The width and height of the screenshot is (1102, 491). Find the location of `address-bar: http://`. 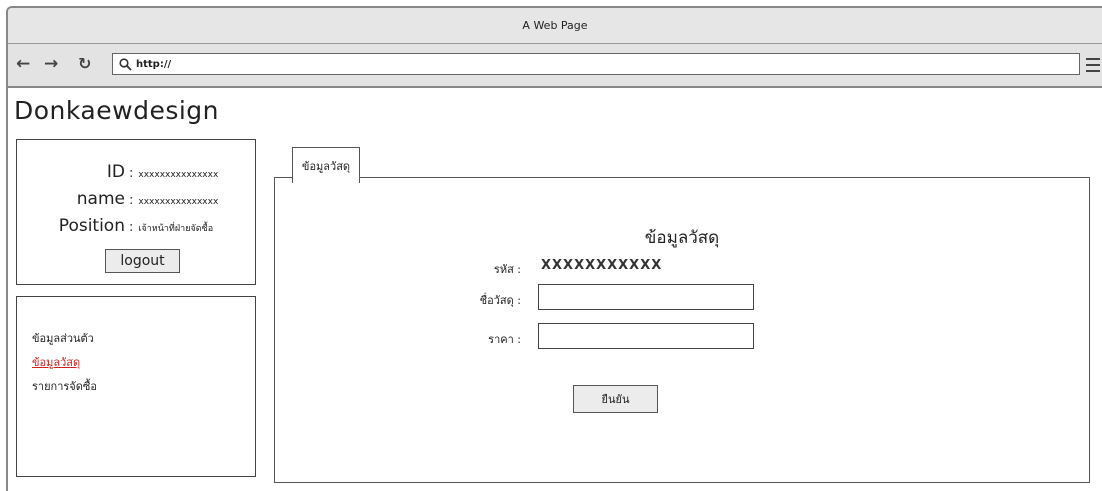

address-bar: http:// is located at coordinates (596, 64).